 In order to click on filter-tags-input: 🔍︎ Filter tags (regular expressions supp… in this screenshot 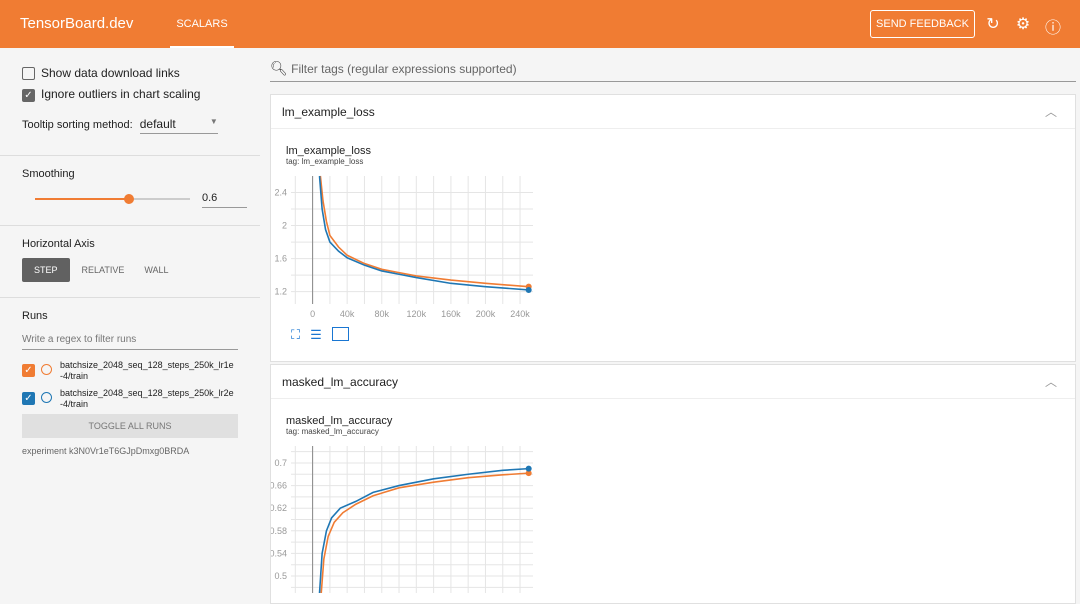, I will do `click(673, 71)`.